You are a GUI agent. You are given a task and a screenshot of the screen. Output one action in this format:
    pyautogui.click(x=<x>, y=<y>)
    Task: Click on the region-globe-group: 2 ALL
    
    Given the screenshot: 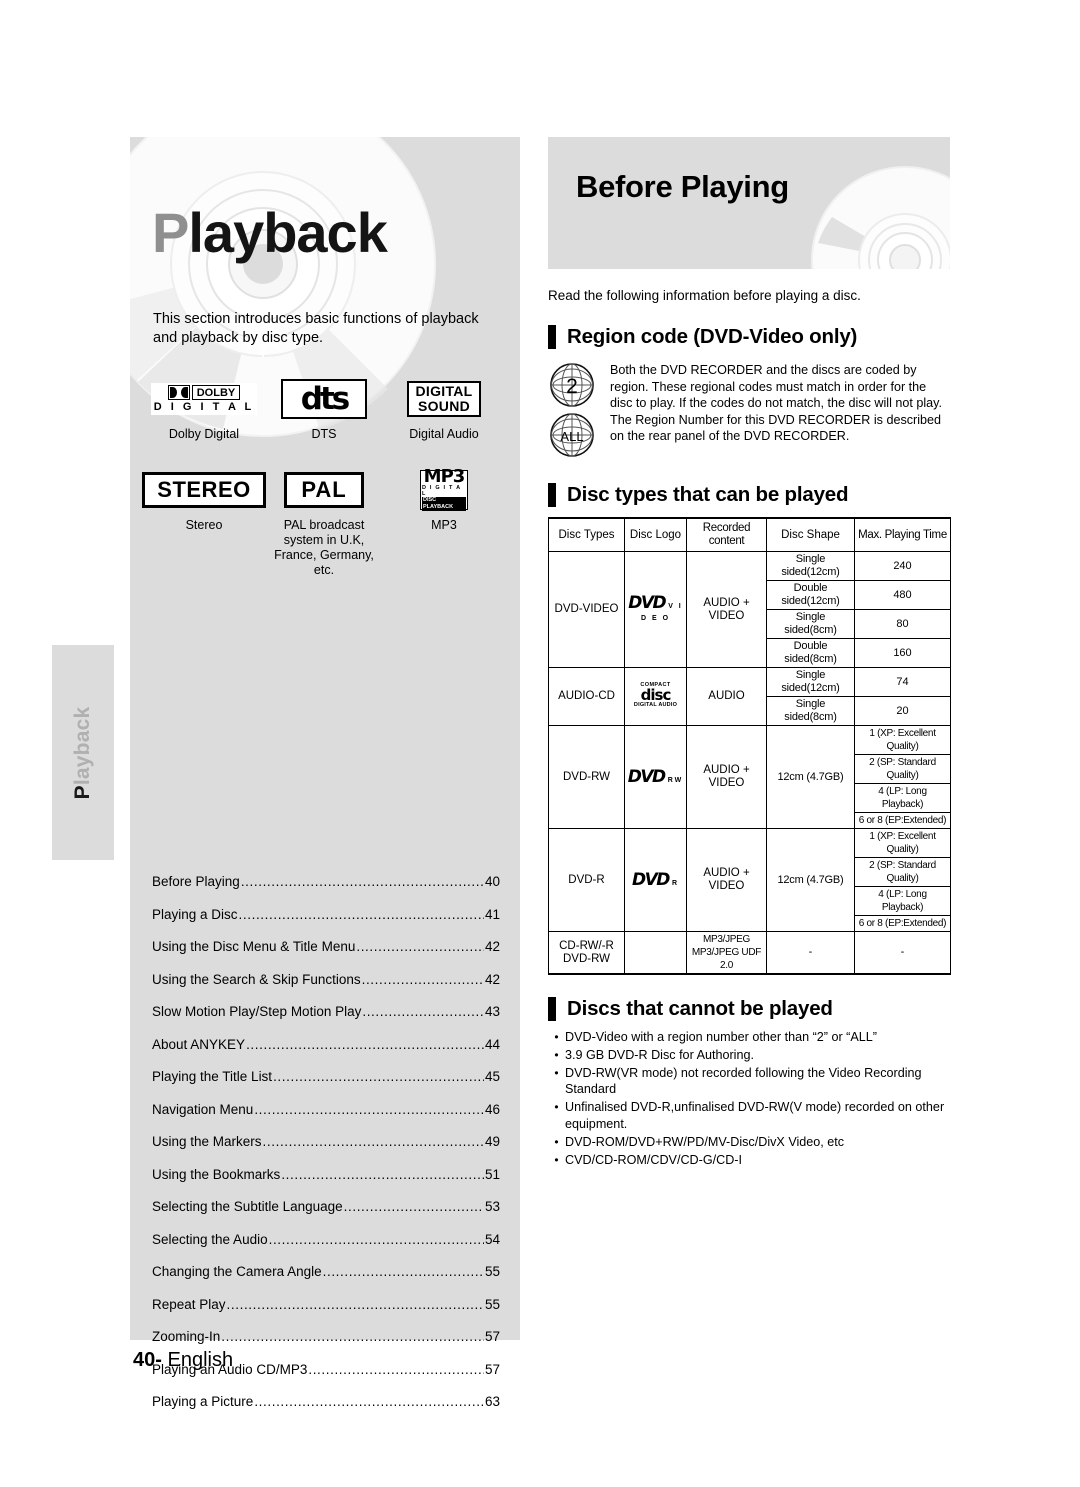 What is the action you would take?
    pyautogui.click(x=579, y=410)
    